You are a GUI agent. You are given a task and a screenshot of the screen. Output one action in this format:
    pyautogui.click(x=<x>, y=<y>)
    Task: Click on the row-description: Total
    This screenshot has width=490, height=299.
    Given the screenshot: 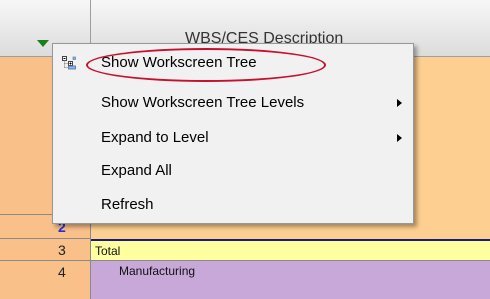 What is the action you would take?
    pyautogui.click(x=108, y=251)
    